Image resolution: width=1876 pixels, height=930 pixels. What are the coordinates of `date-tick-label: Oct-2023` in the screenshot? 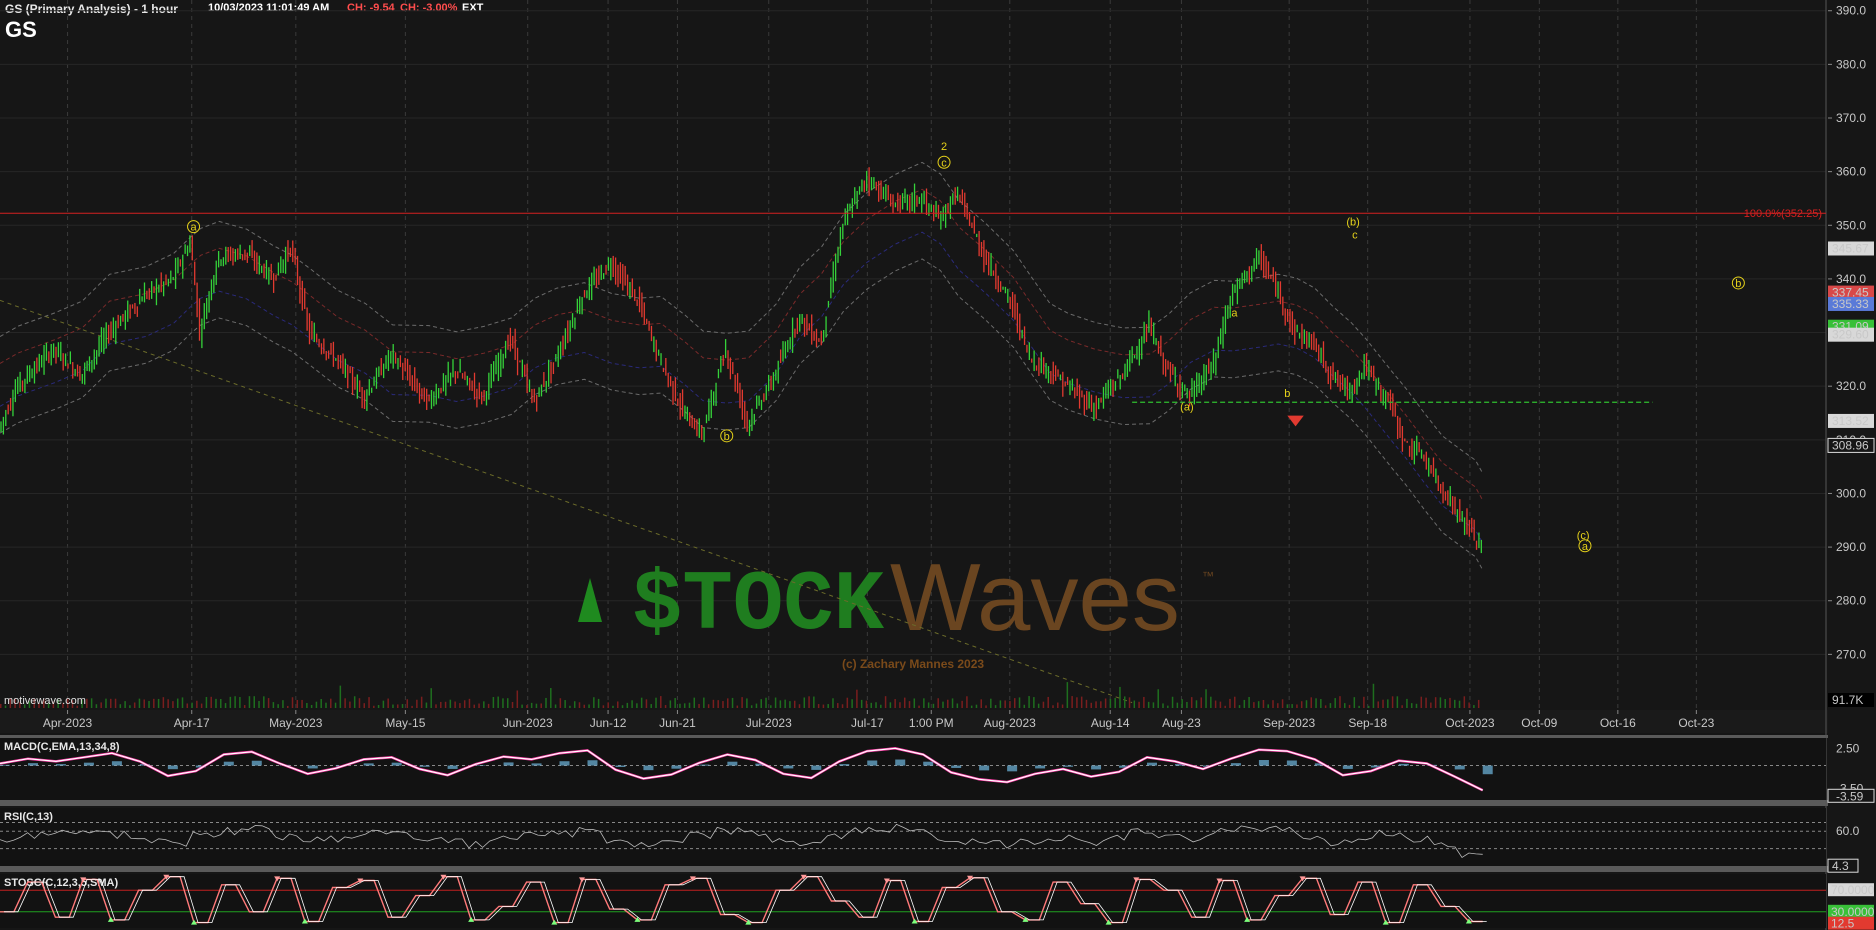 It's located at (1470, 723).